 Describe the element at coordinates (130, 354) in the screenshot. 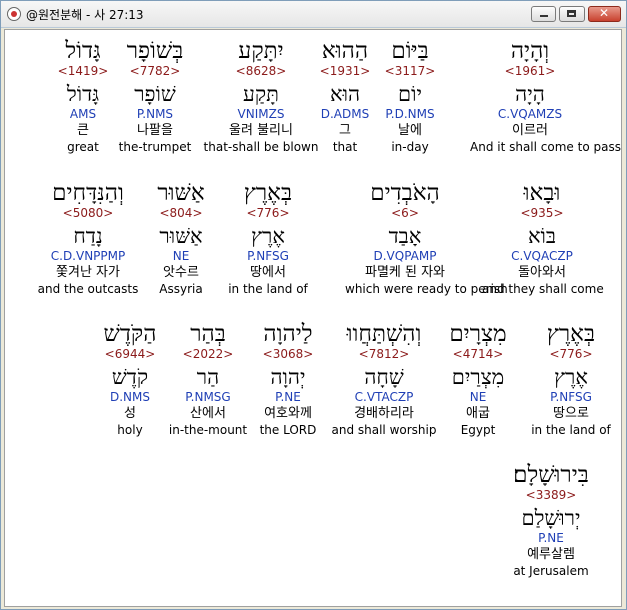

I see `strong-number: <6944>` at that location.